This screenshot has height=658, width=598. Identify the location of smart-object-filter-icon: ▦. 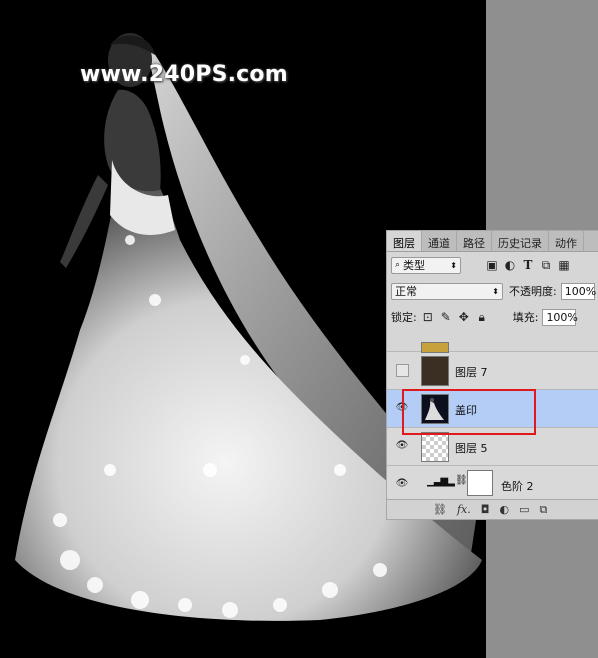
(564, 265).